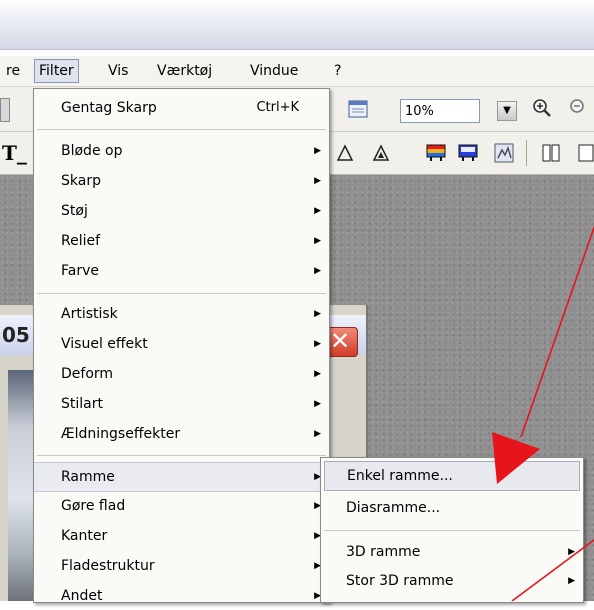 Image resolution: width=594 pixels, height=610 pixels. I want to click on annotation-arrow-line-lower, so click(552, 570).